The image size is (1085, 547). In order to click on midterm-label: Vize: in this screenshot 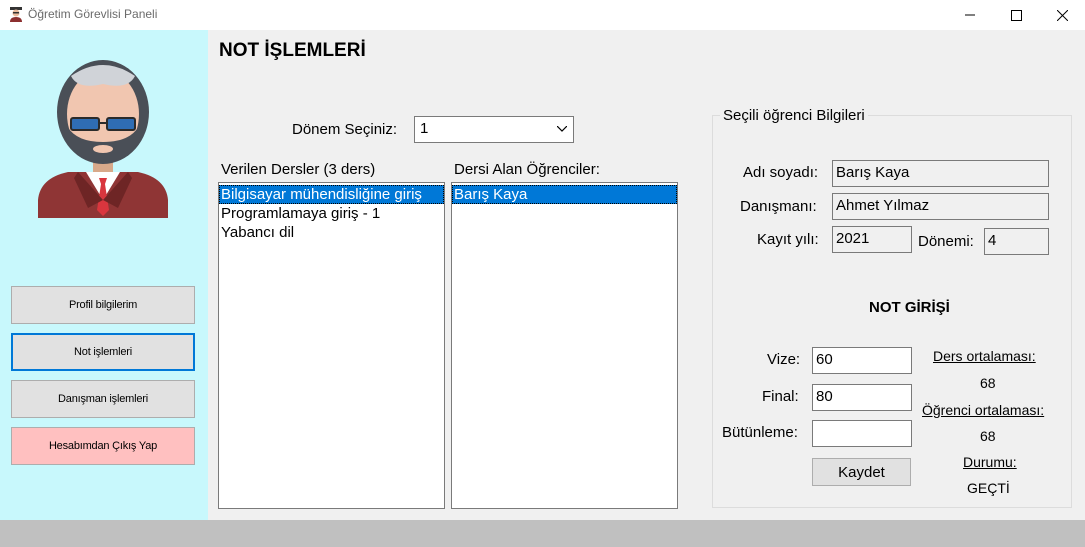, I will do `click(784, 359)`.